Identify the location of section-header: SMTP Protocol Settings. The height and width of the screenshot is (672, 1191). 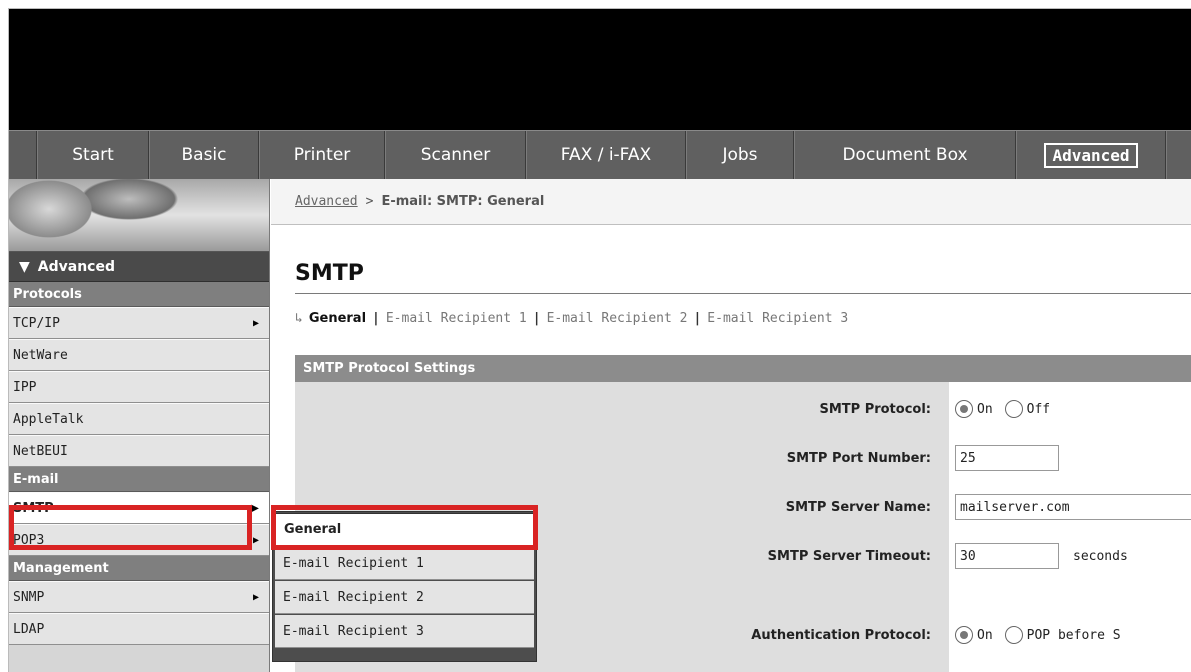
(743, 368).